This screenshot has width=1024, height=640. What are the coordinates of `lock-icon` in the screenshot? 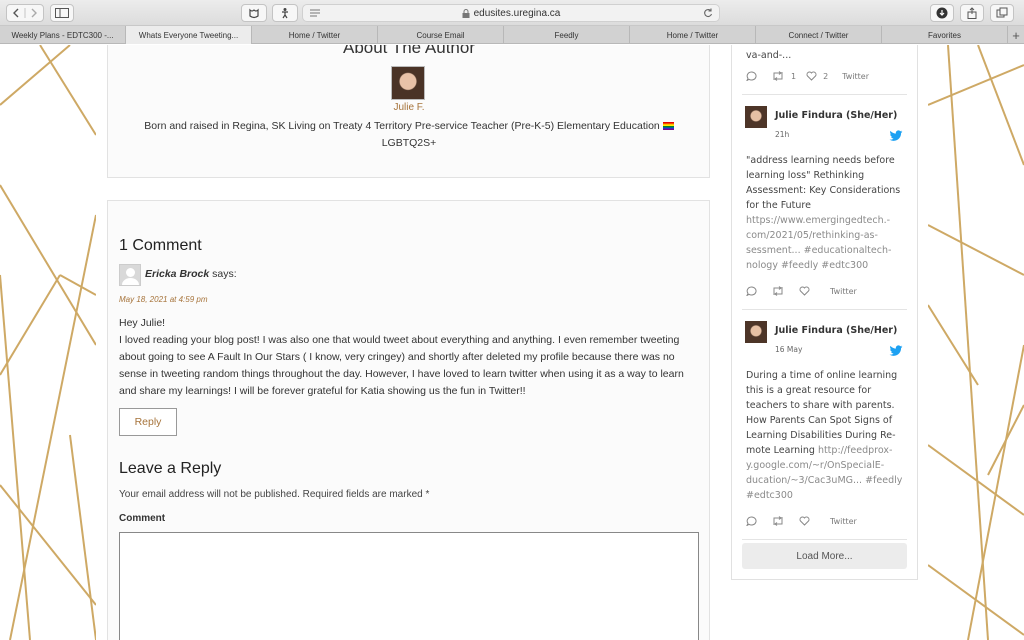 It's located at (466, 13).